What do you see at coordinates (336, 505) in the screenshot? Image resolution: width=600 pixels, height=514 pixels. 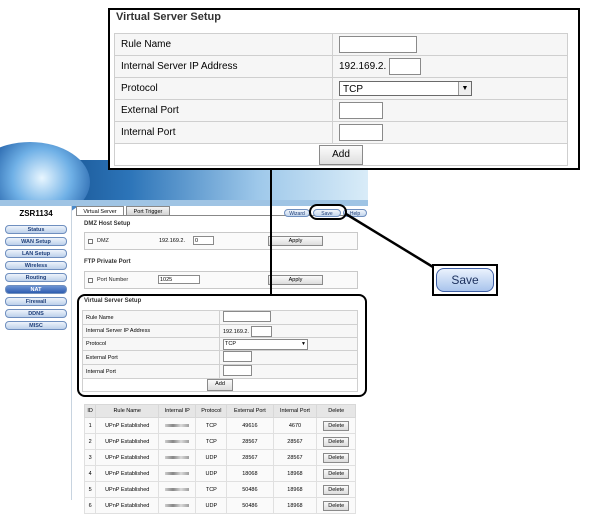 I see `delete-button: Delete` at bounding box center [336, 505].